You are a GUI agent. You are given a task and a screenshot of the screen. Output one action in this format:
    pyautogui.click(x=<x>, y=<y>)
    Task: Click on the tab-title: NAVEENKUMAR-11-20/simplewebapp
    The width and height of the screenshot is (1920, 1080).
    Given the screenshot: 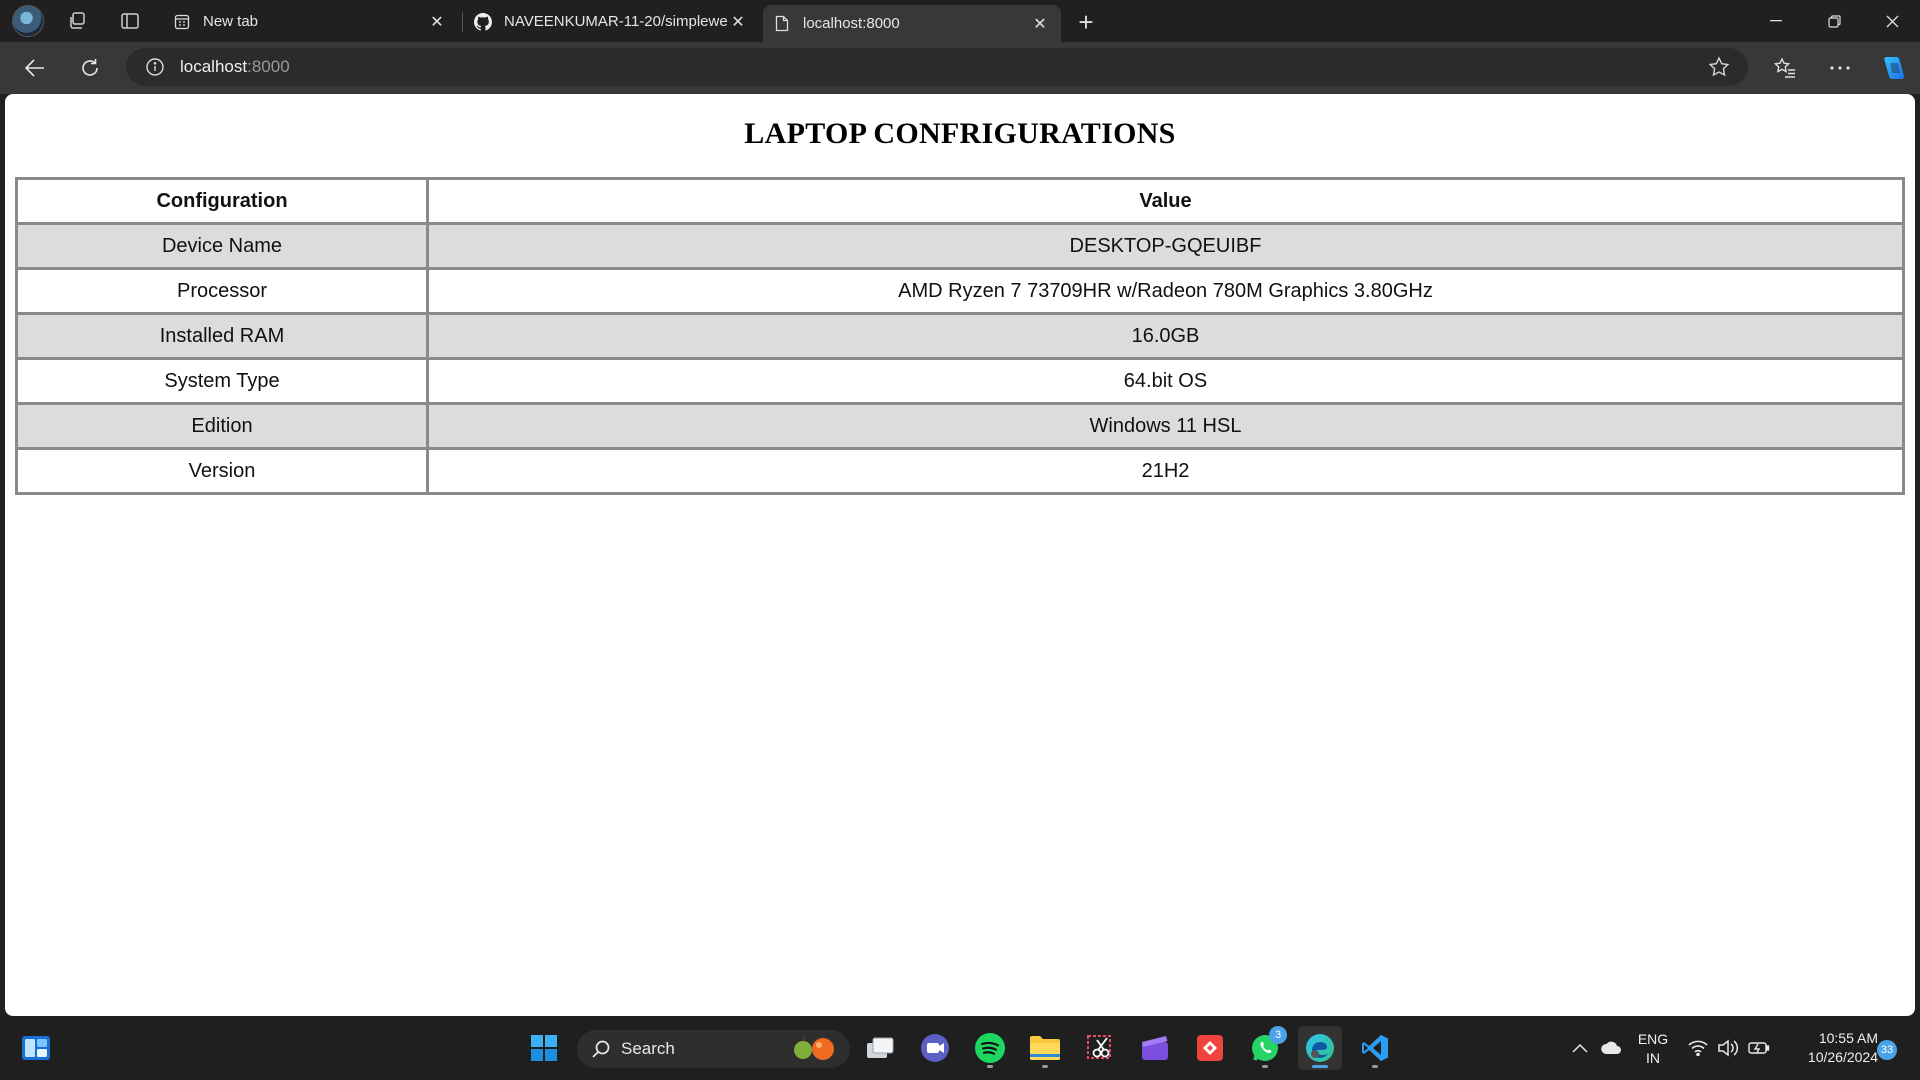 What is the action you would take?
    pyautogui.click(x=615, y=21)
    